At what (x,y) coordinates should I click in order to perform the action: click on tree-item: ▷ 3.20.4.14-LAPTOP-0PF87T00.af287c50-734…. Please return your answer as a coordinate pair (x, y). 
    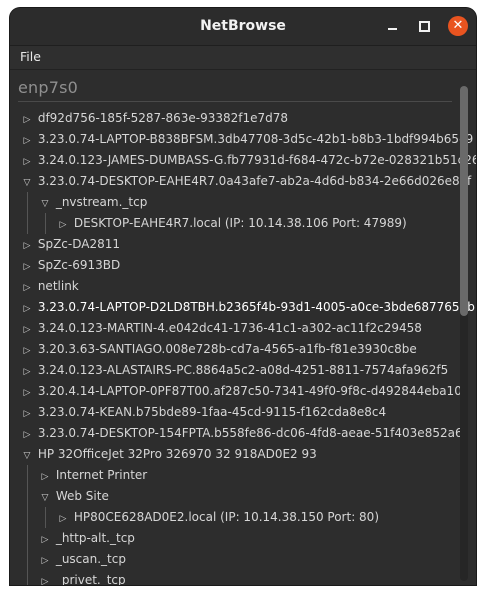
    Looking at the image, I should click on (241, 391).